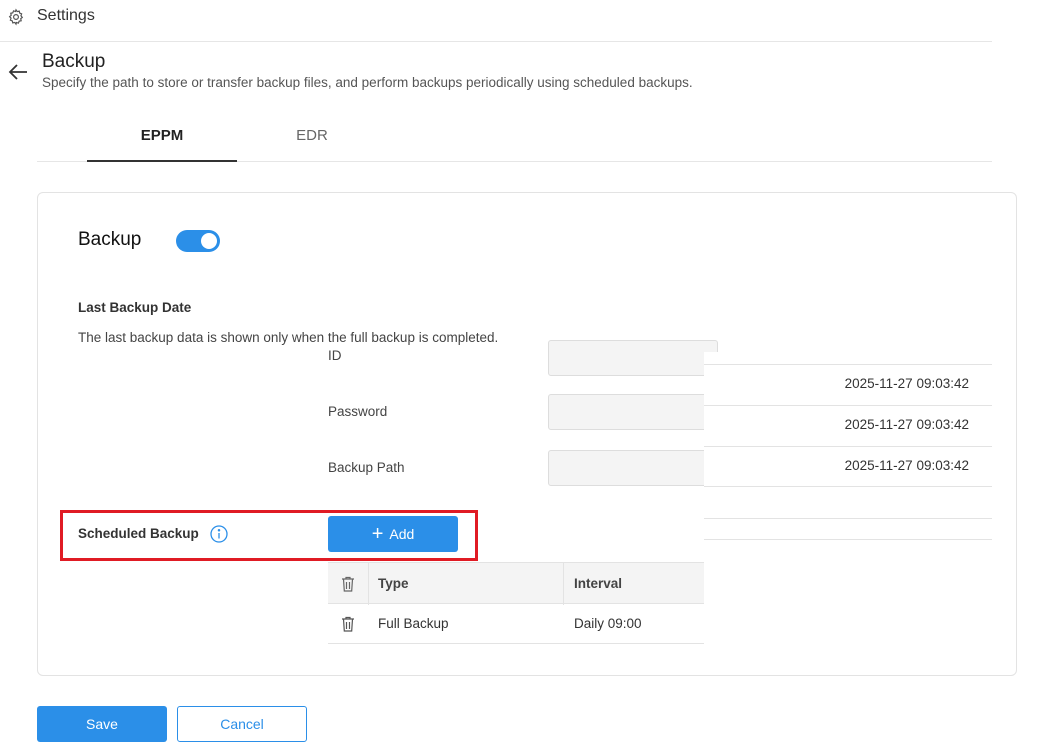  Describe the element at coordinates (516, 624) in the screenshot. I see `table-row: Full Backup Daily 09:00` at that location.